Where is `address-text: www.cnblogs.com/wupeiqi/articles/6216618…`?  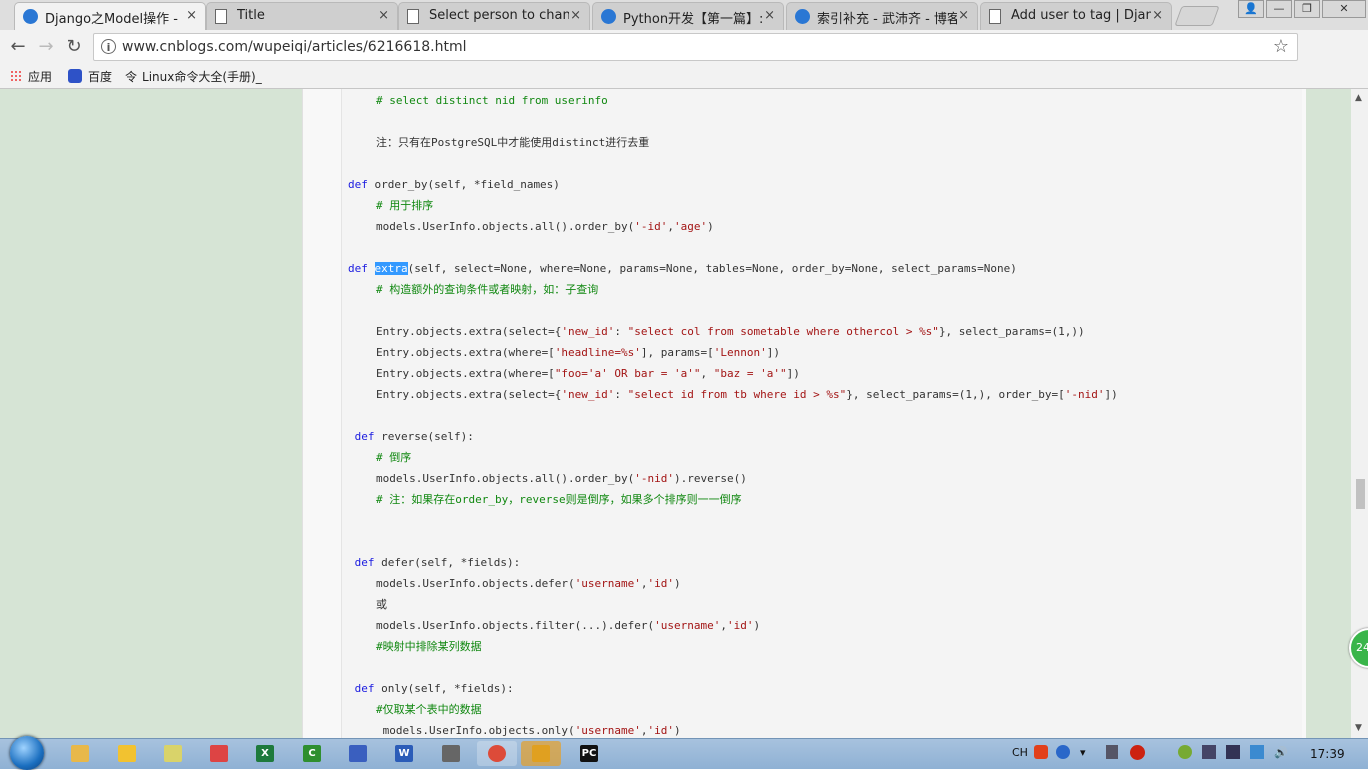 address-text: www.cnblogs.com/wupeiqi/articles/6216618… is located at coordinates (294, 47).